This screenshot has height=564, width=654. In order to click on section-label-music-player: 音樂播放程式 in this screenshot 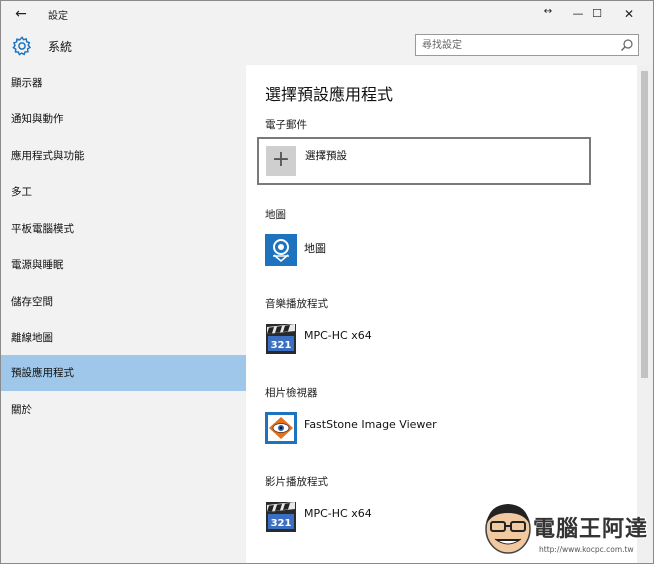, I will do `click(296, 304)`.